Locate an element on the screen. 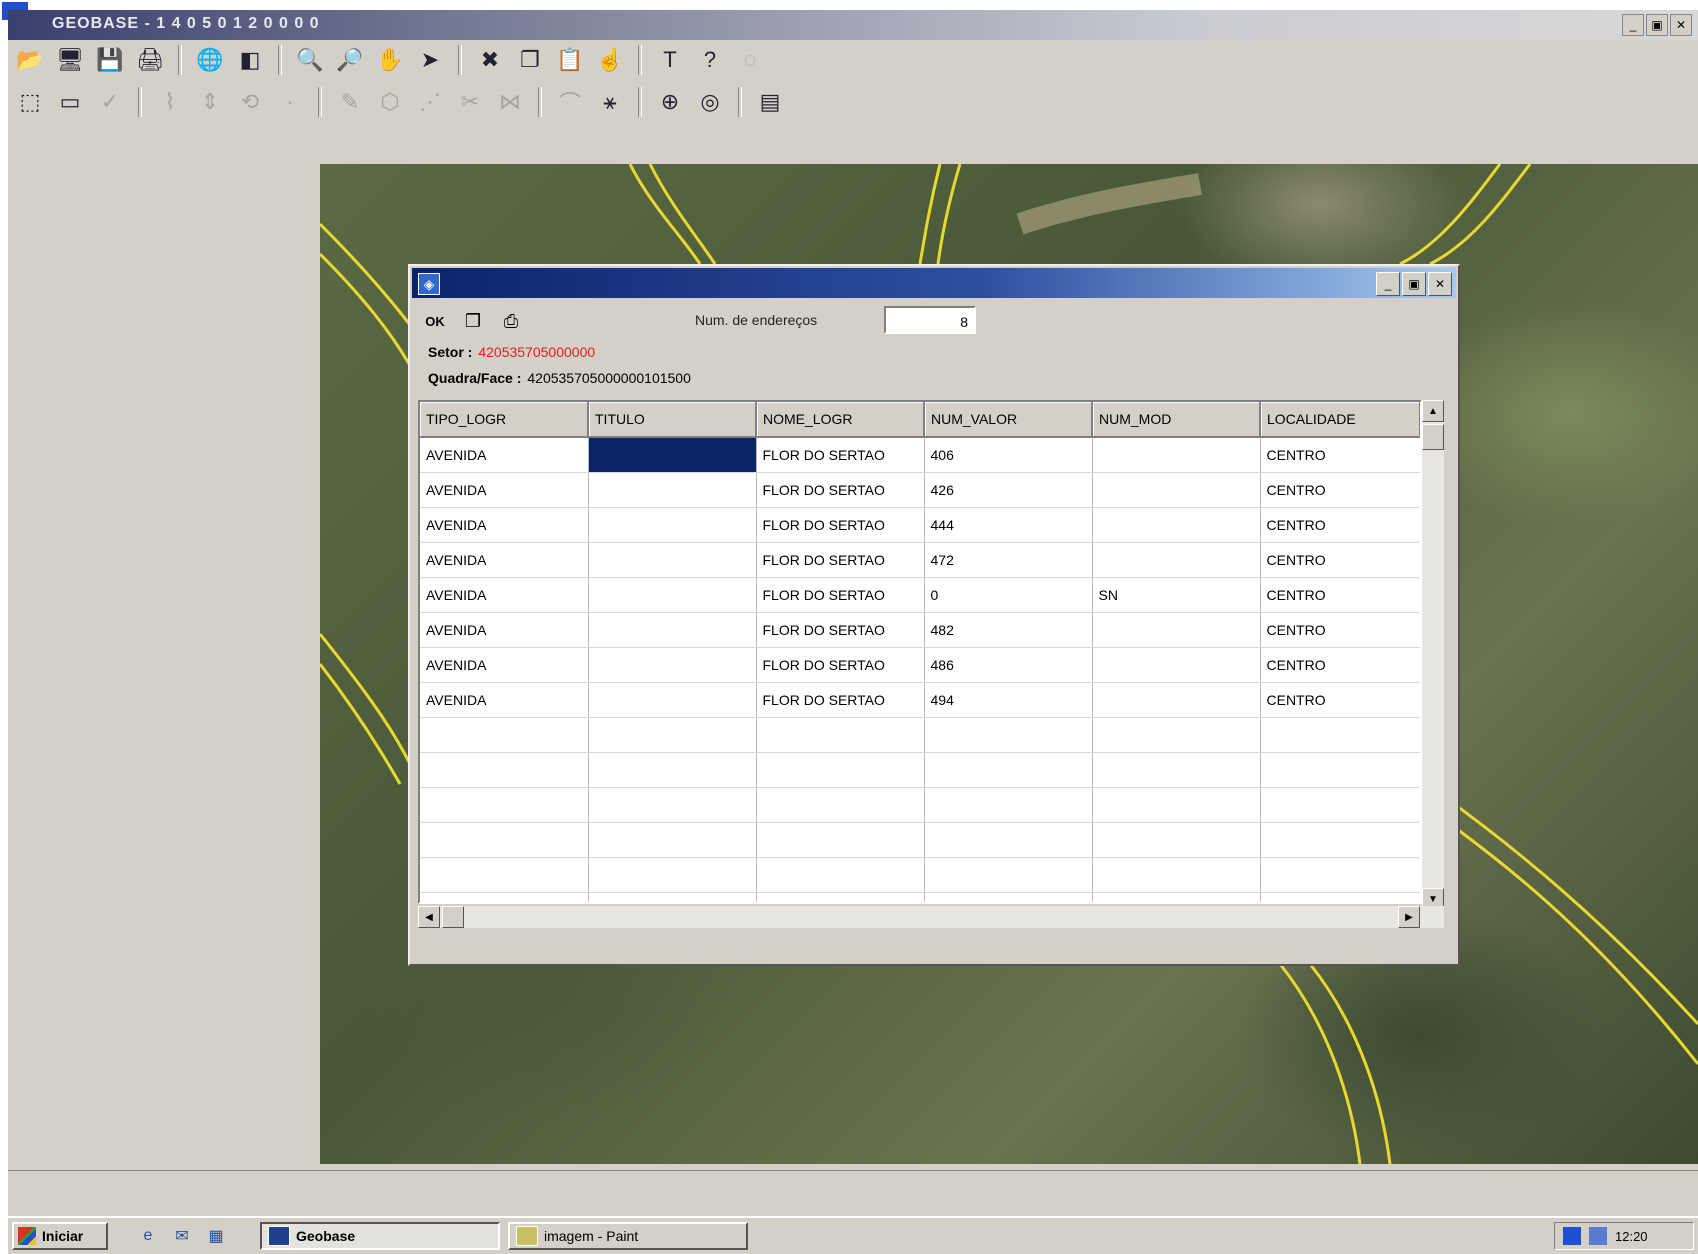 This screenshot has width=1698, height=1254. merge-icon: ⋈ is located at coordinates (510, 102).